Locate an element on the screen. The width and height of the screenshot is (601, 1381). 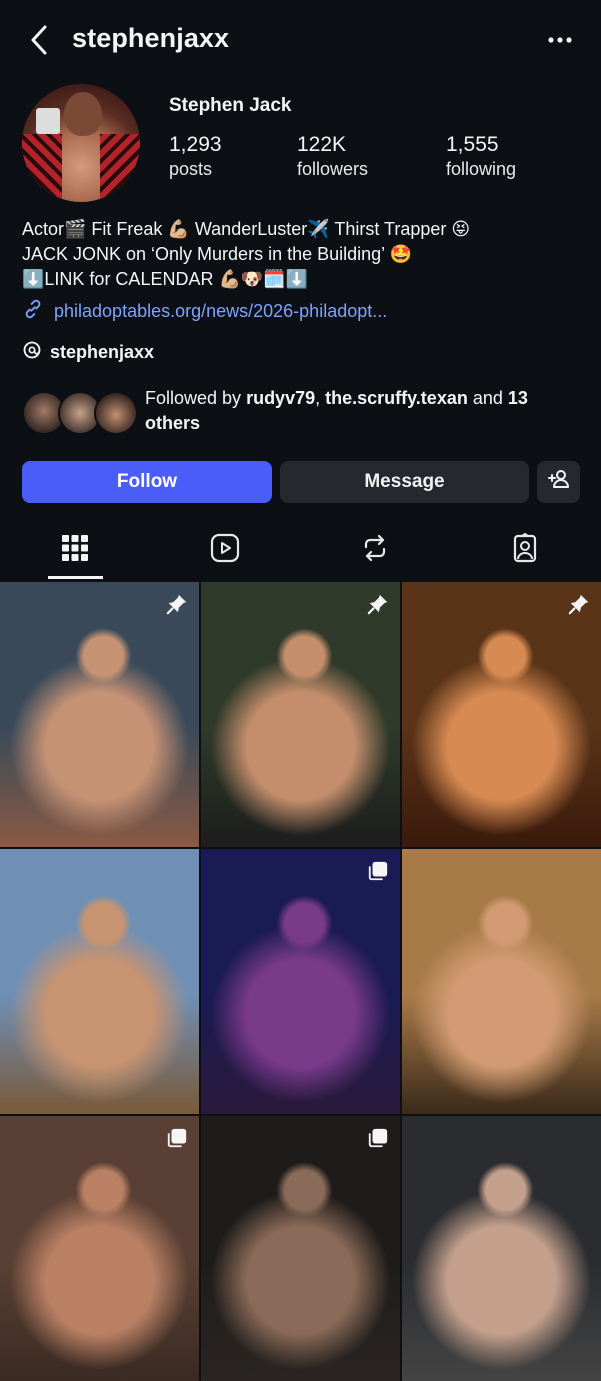
add-person-icon is located at coordinates (559, 482).